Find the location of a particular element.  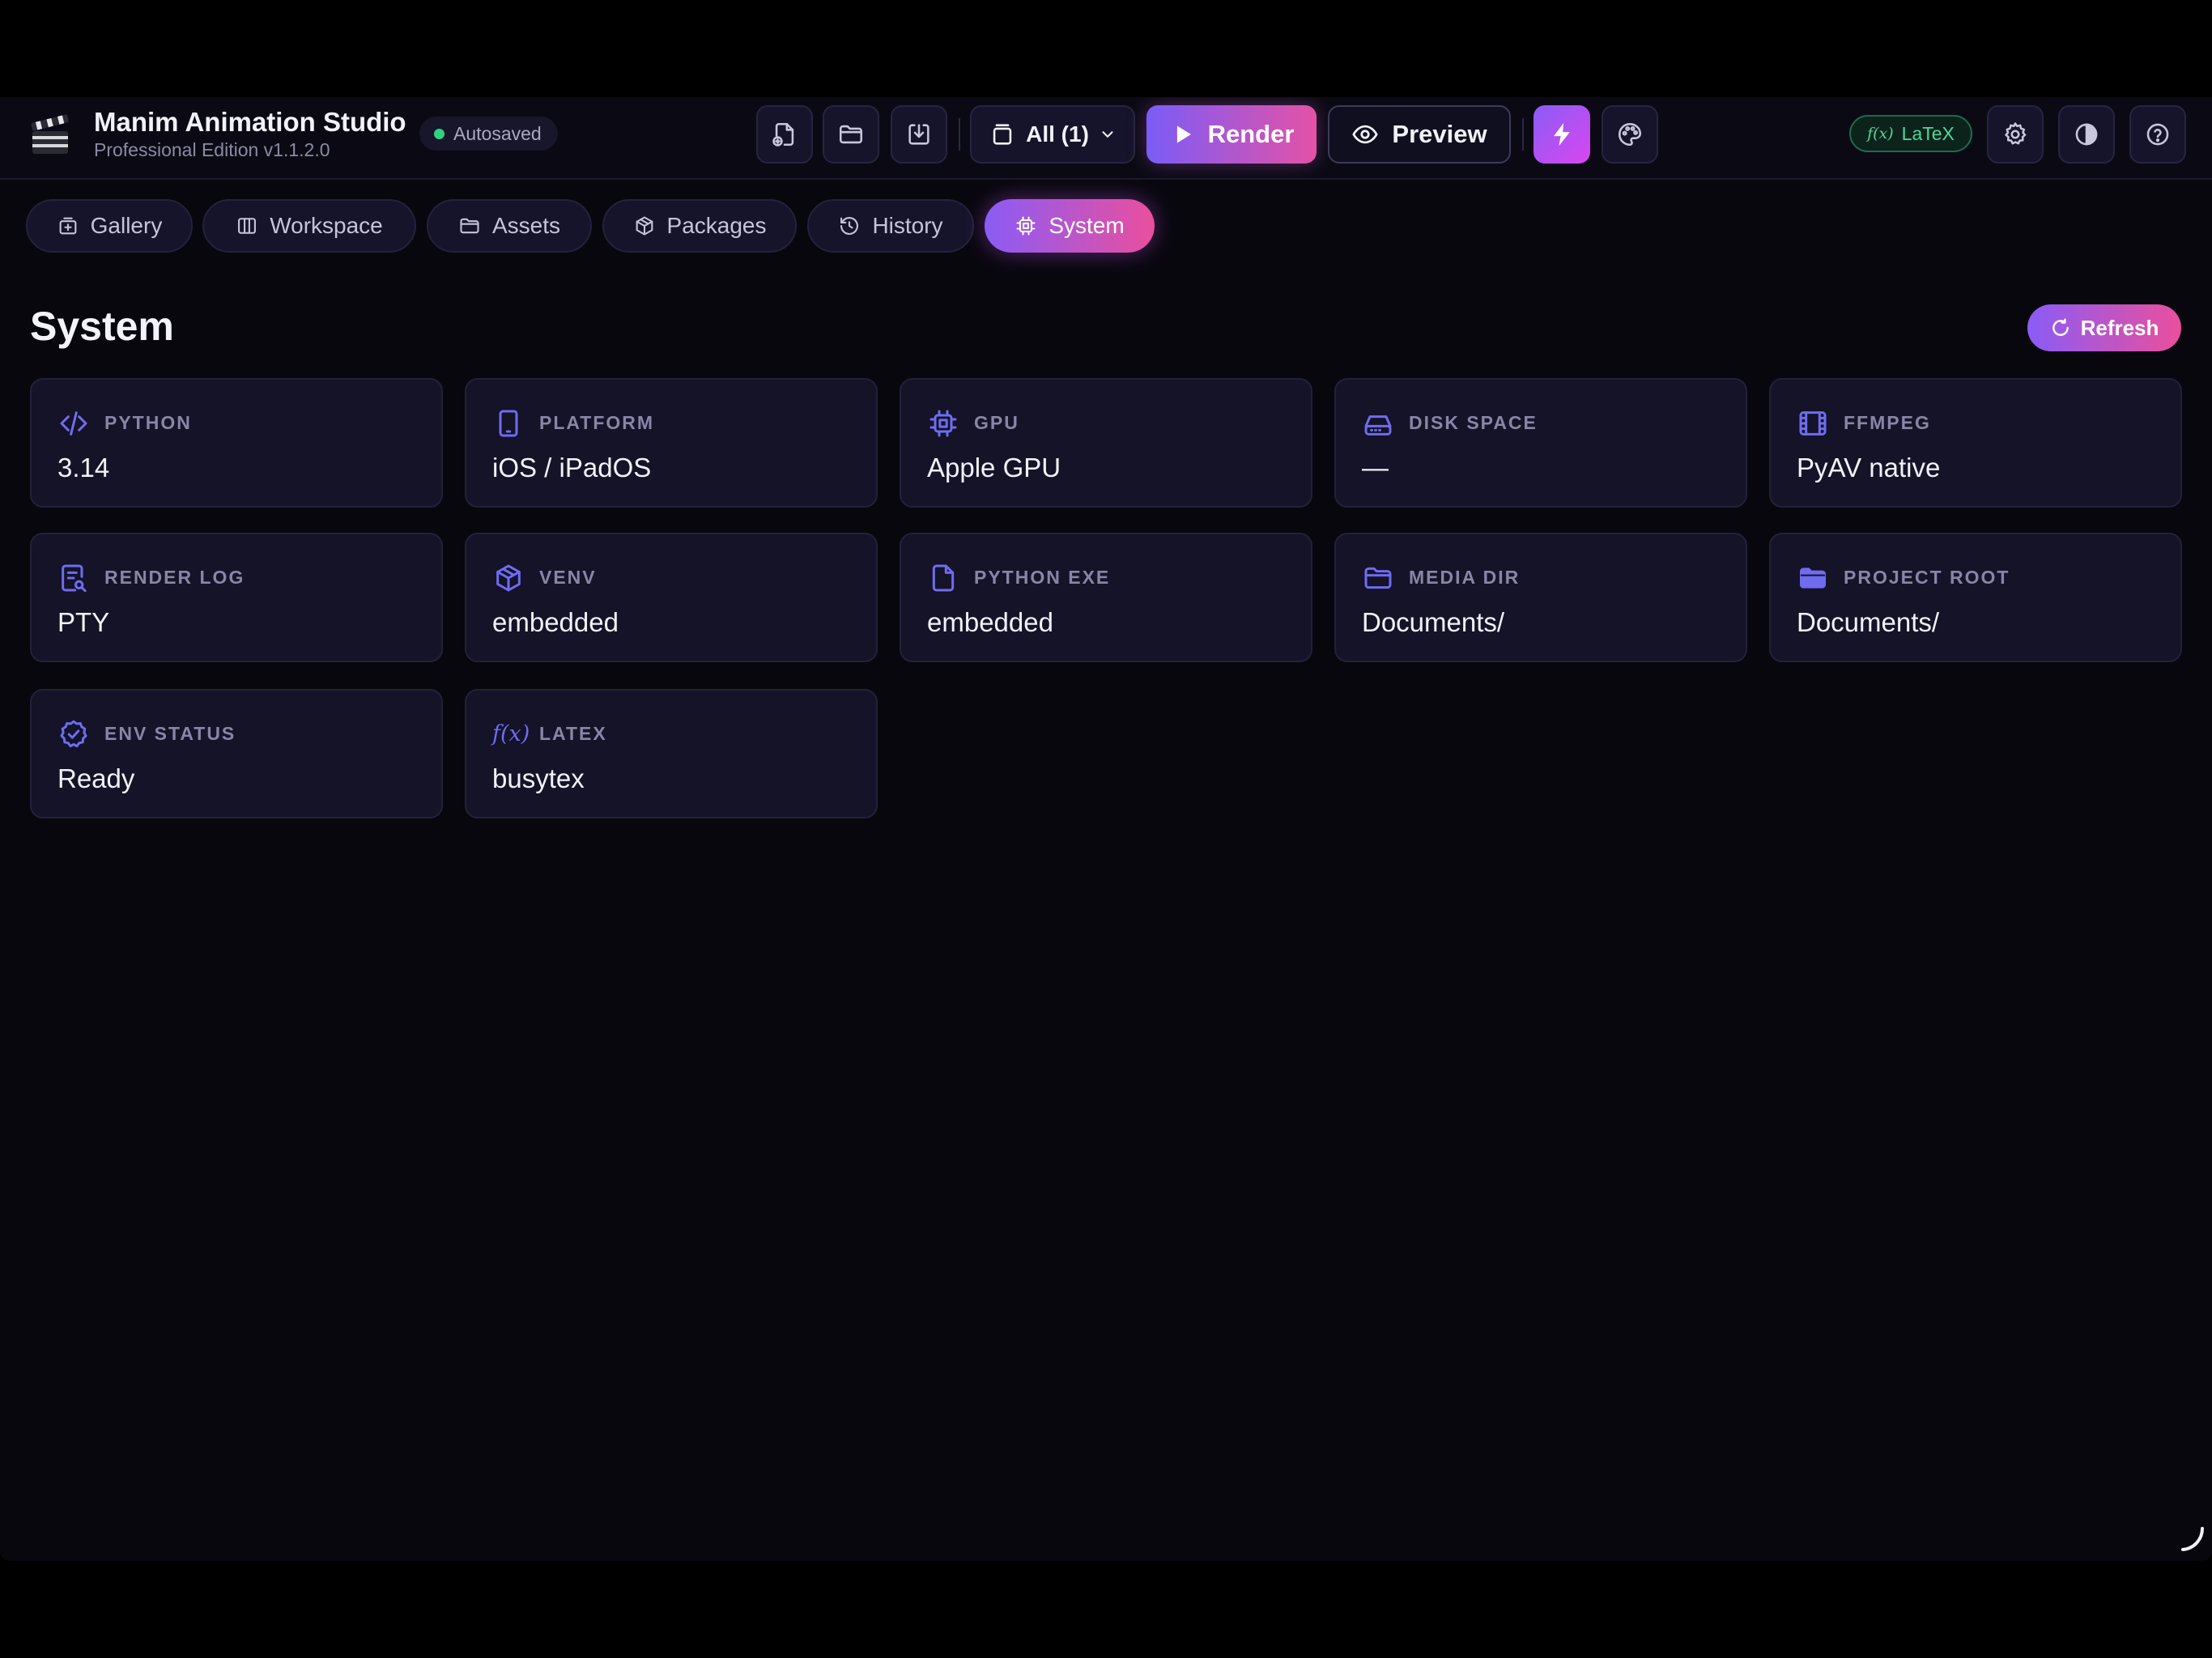

autosave-badge: Autosaved is located at coordinates (489, 134).